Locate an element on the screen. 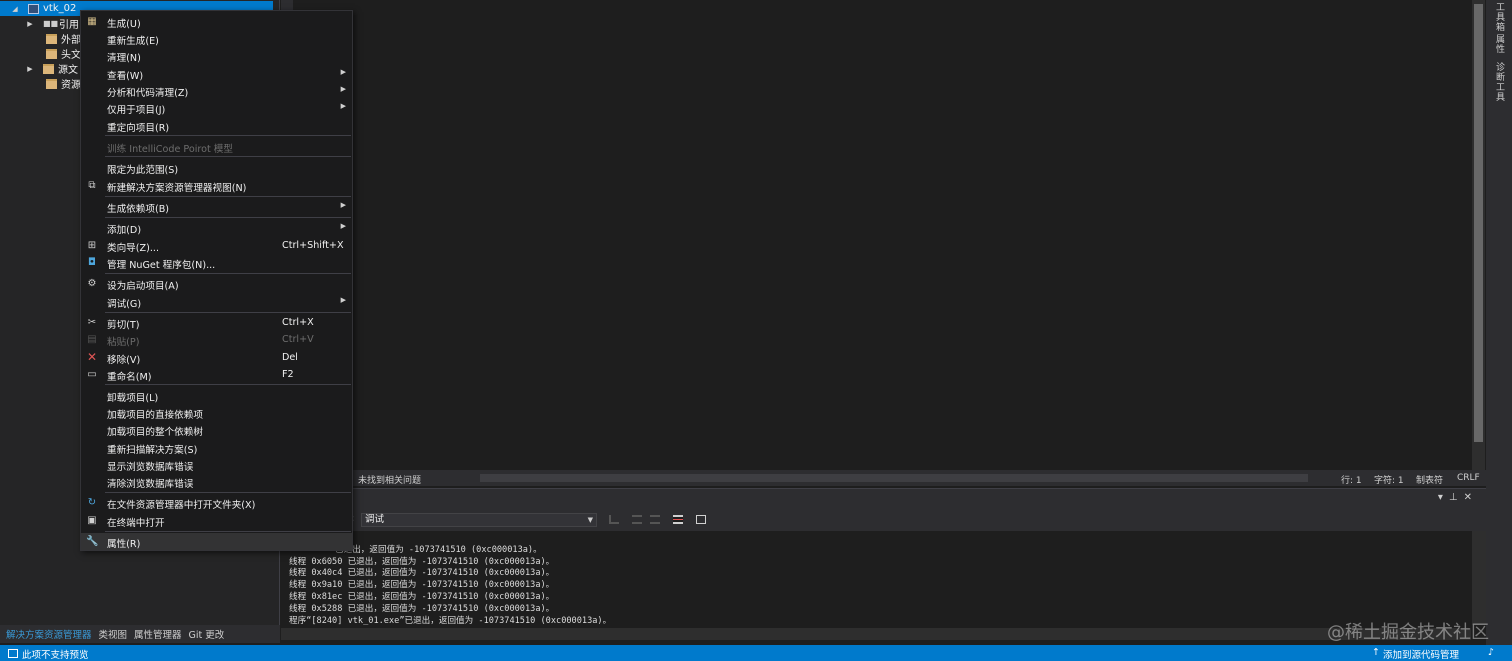 The height and width of the screenshot is (661, 1512). new-view-icon: ⧉ is located at coordinates (92, 185).